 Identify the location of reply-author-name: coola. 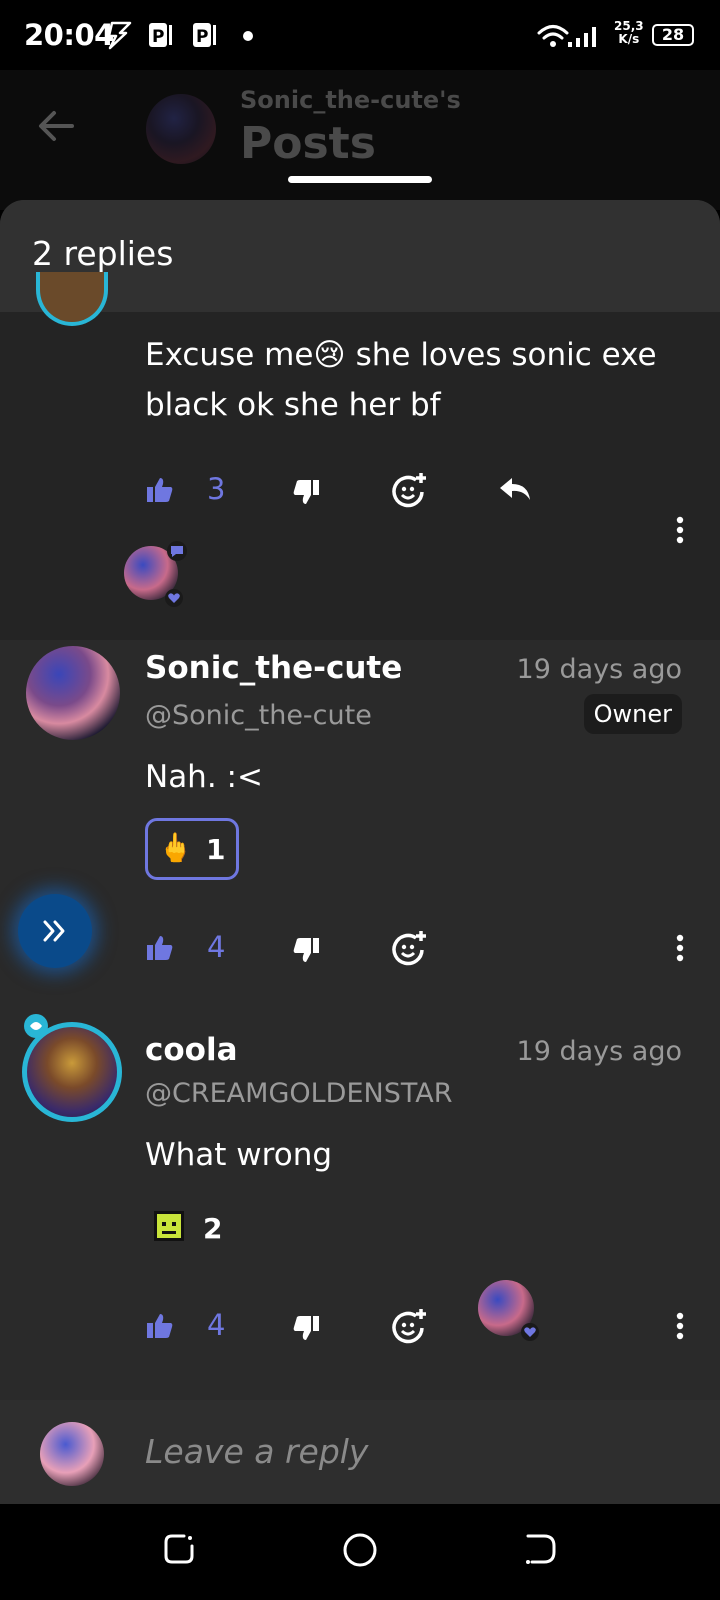
(191, 1050).